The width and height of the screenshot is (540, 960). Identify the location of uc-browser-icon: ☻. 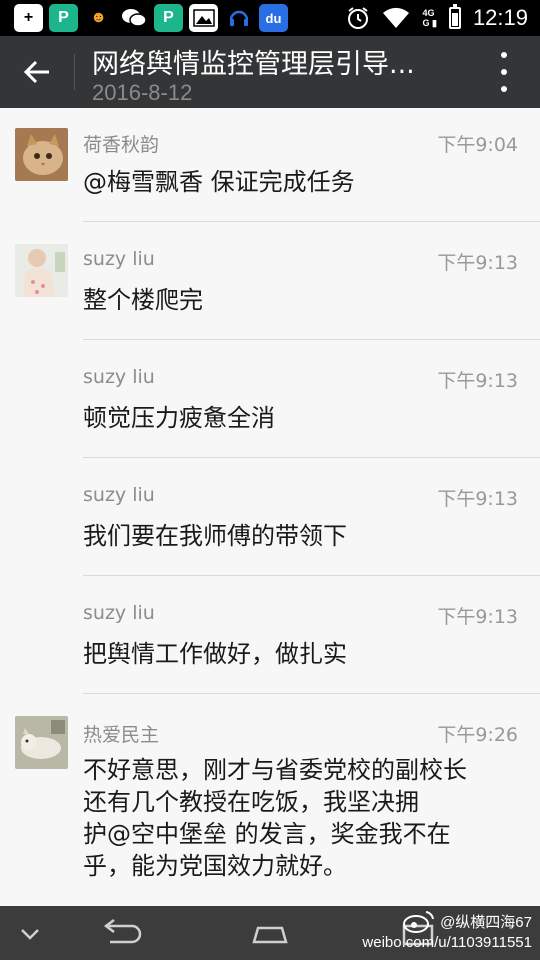
(98, 18).